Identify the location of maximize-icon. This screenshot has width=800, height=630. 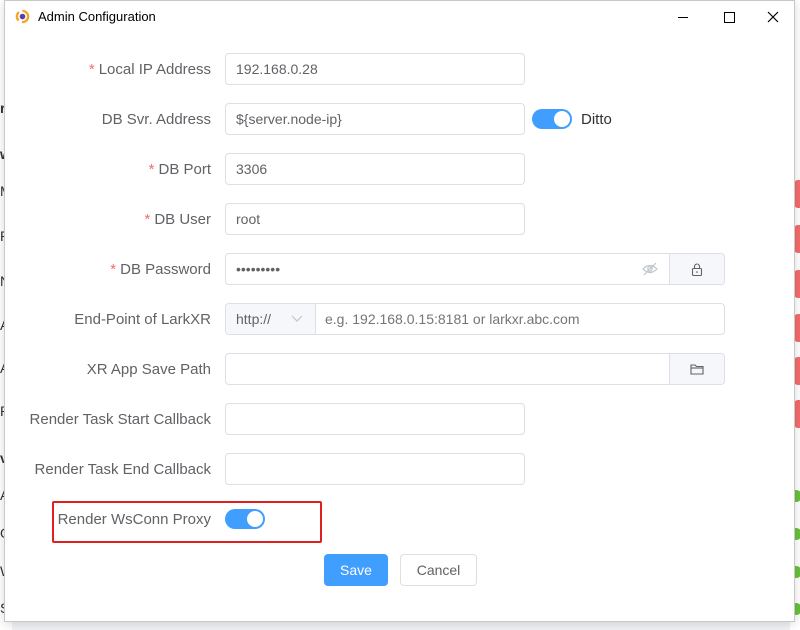
(729, 17).